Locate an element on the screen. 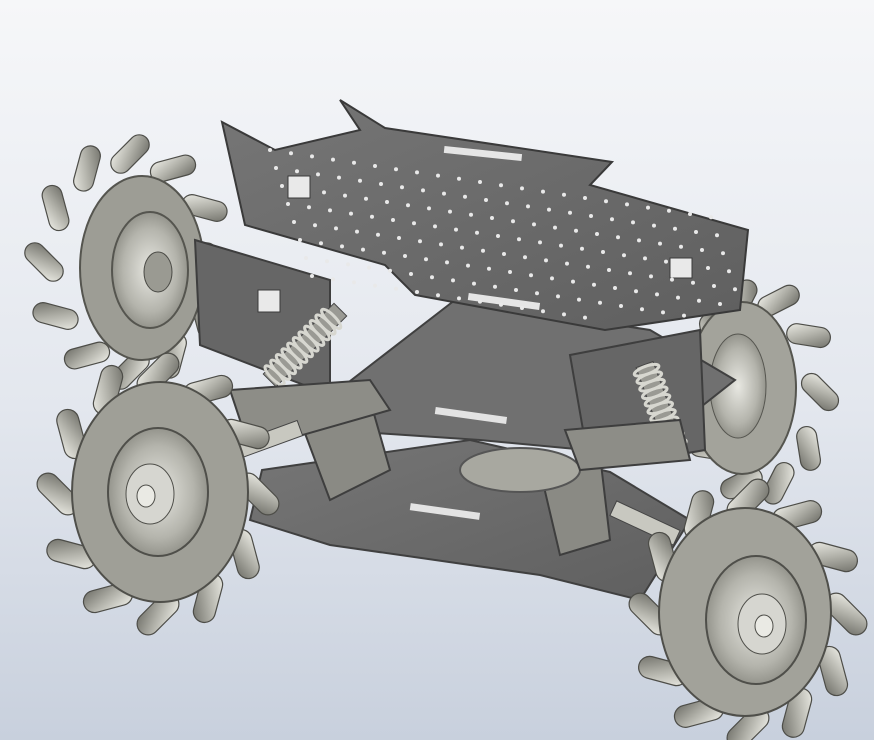 Image resolution: width=874 pixels, height=740 pixels. bracket-window is located at coordinates (269, 301).